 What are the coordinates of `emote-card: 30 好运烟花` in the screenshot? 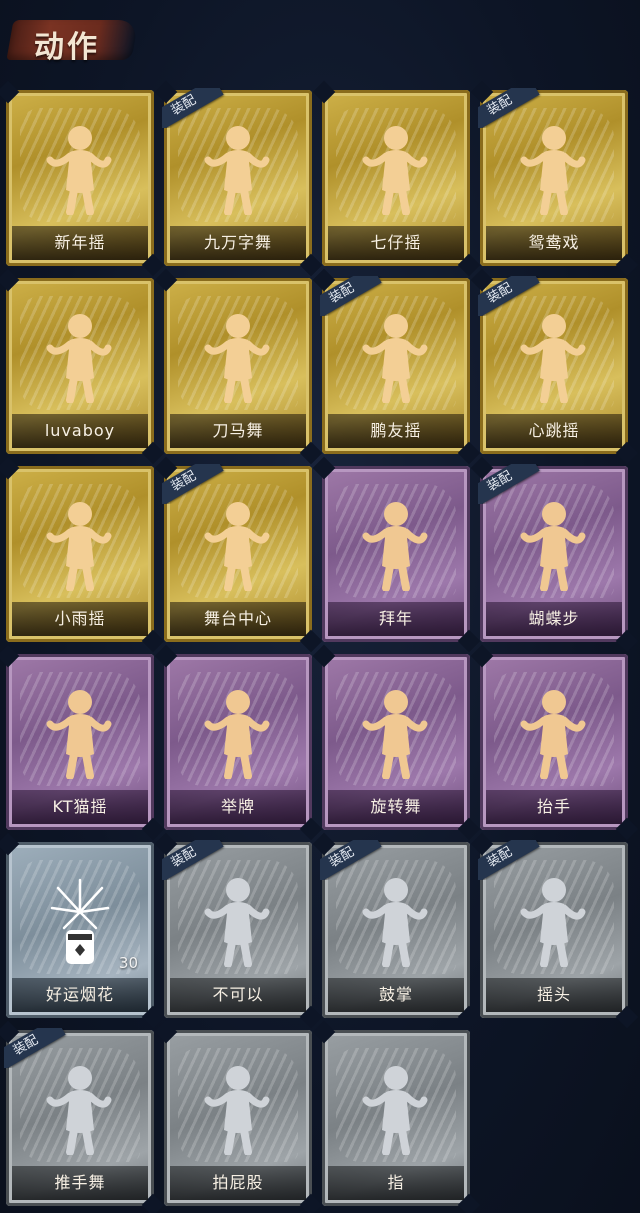 It's located at (82, 930).